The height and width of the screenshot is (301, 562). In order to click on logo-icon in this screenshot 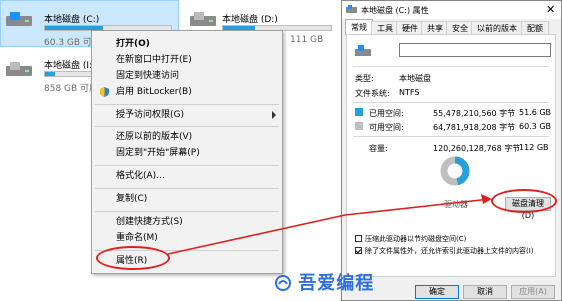, I will do `click(283, 283)`.